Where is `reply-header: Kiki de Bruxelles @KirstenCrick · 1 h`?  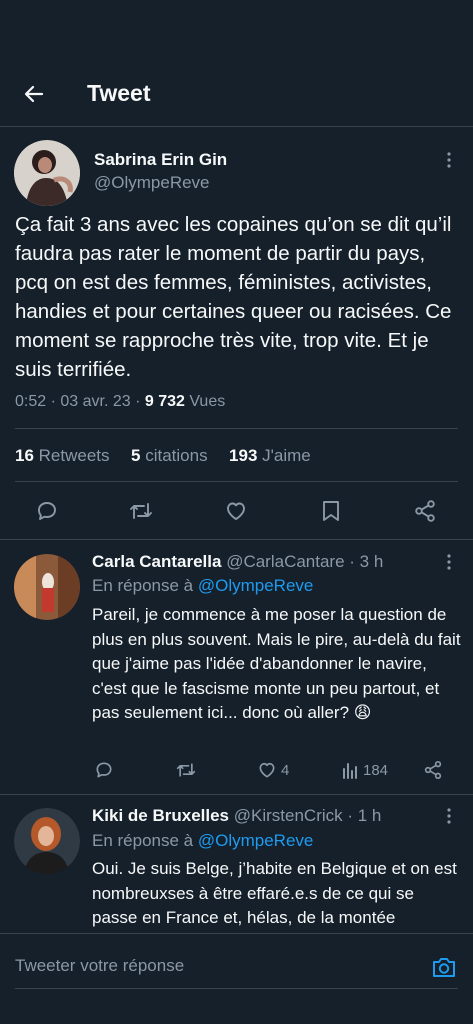 reply-header: Kiki de Bruxelles @KirstenCrick · 1 h is located at coordinates (236, 816).